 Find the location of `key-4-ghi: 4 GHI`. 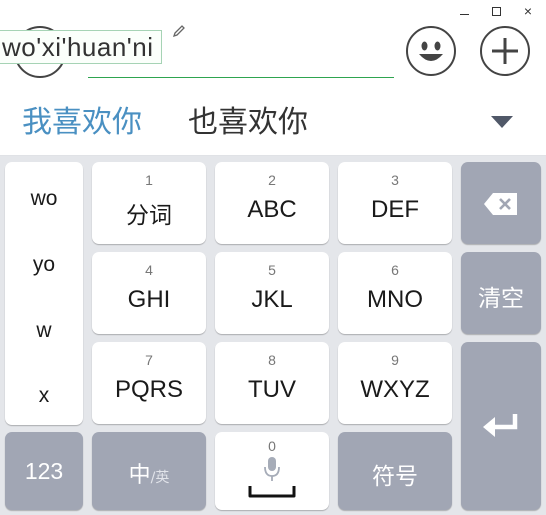

key-4-ghi: 4 GHI is located at coordinates (149, 293).